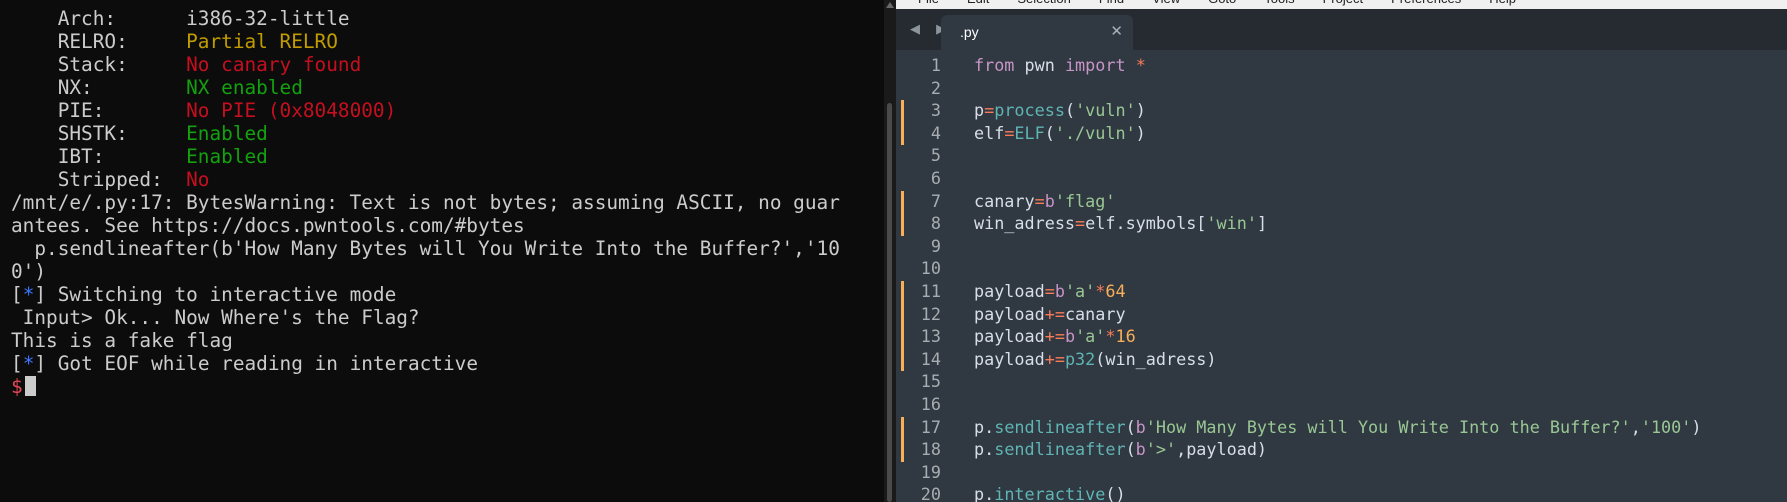  I want to click on line-number: 19, so click(930, 471).